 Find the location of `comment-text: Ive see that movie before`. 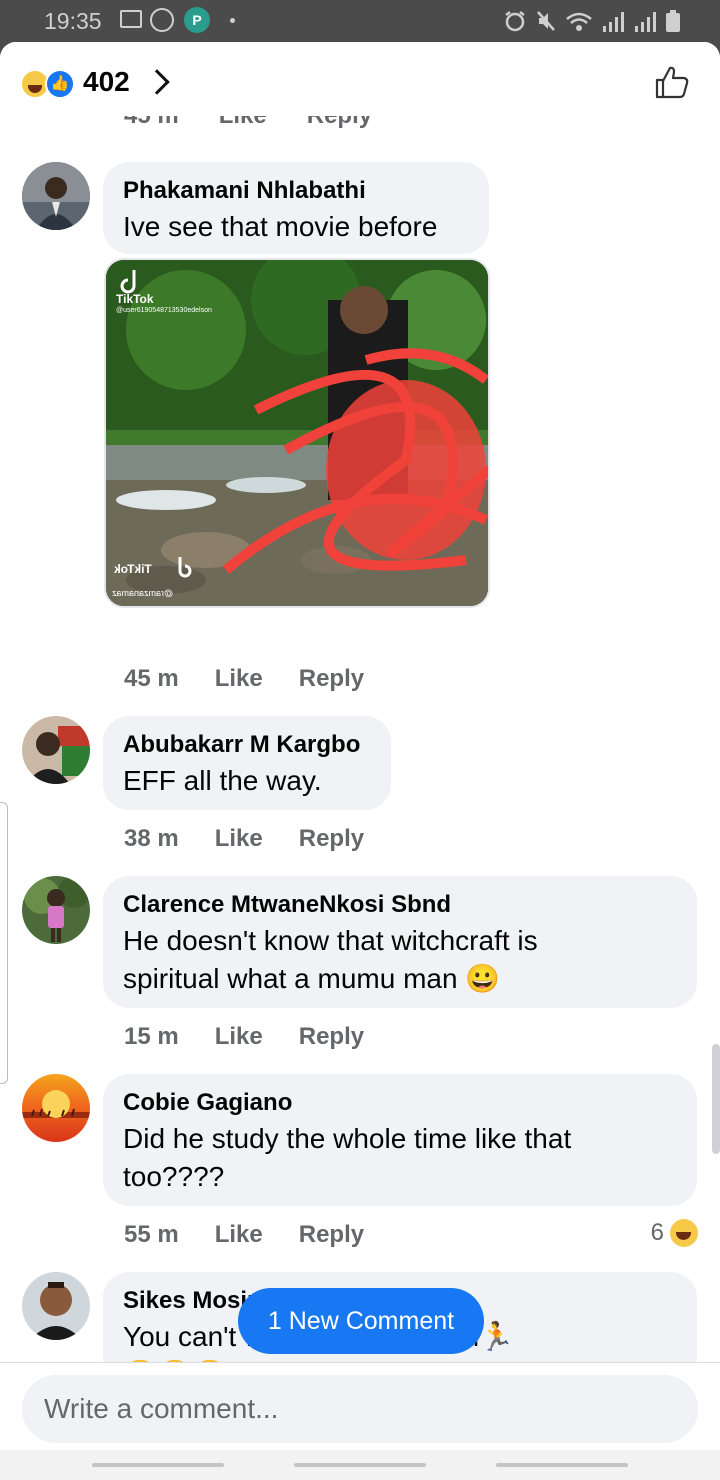

comment-text: Ive see that movie before is located at coordinates (280, 226).